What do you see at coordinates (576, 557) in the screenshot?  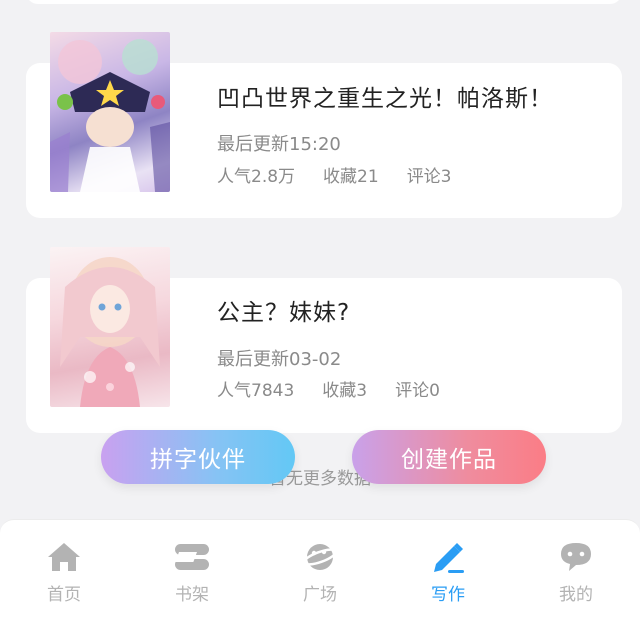 I see `chat-bubble-icon` at bounding box center [576, 557].